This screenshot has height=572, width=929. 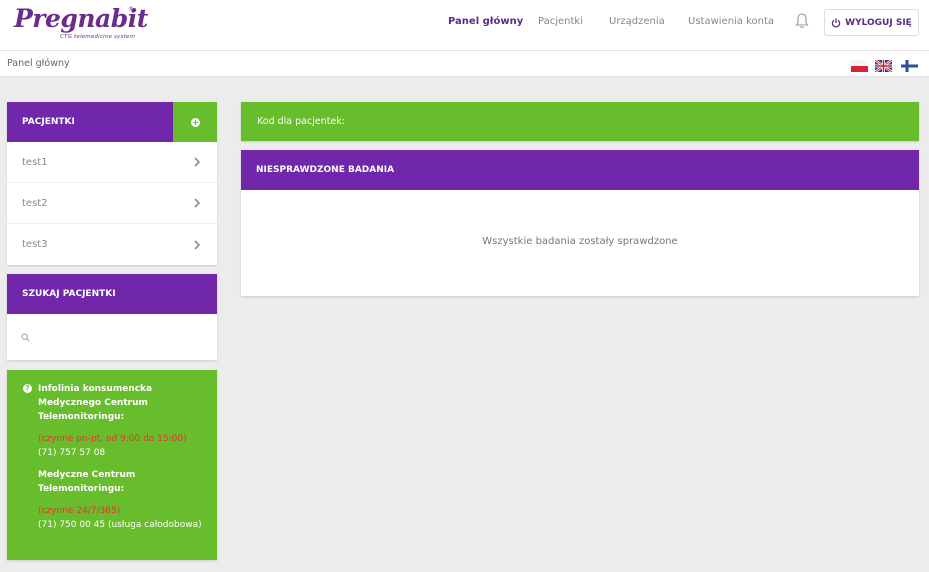 I want to click on search-icon, so click(x=25, y=337).